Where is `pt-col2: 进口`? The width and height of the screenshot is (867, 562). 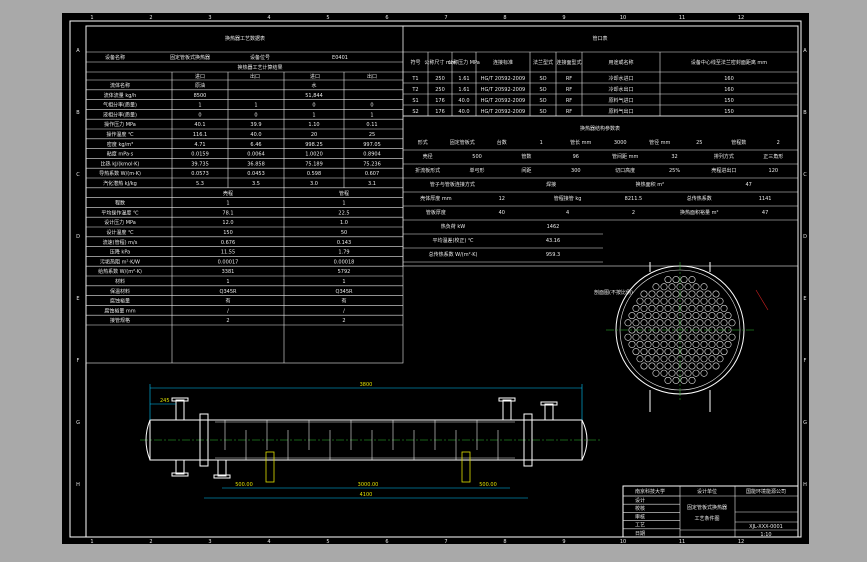
pt-col2: 进口 is located at coordinates (315, 76).